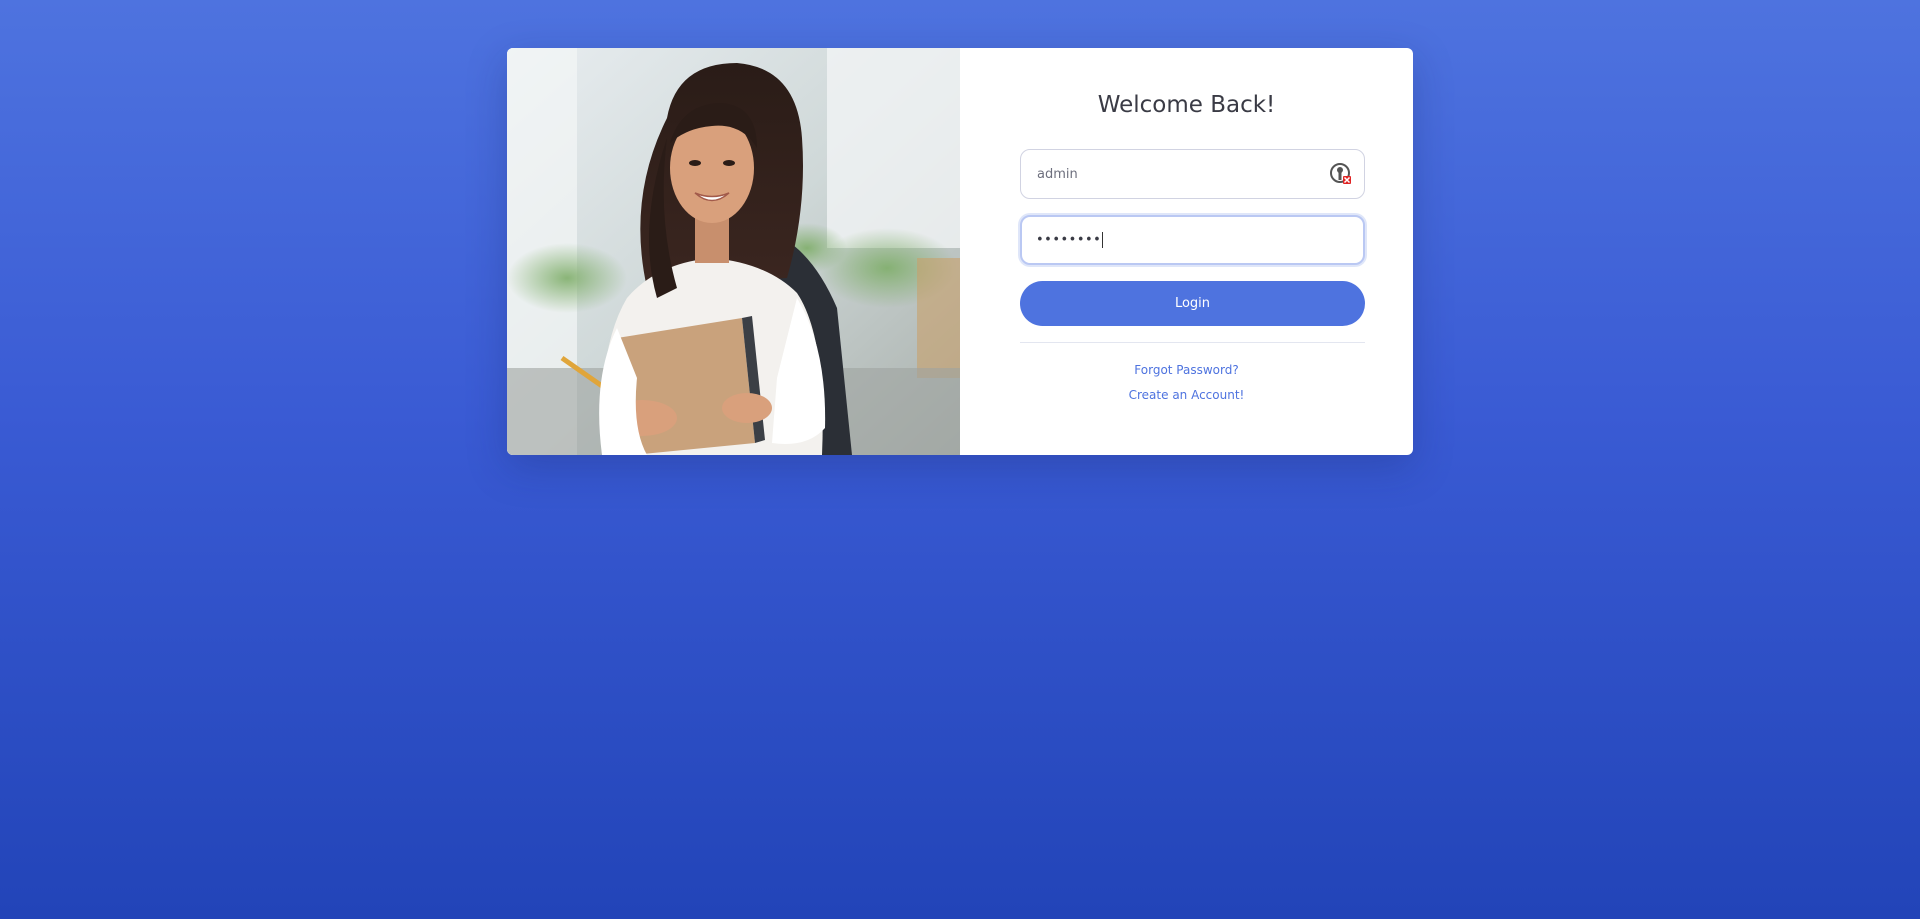 Image resolution: width=1920 pixels, height=919 pixels. What do you see at coordinates (1192, 174) in the screenshot?
I see `username-input` at bounding box center [1192, 174].